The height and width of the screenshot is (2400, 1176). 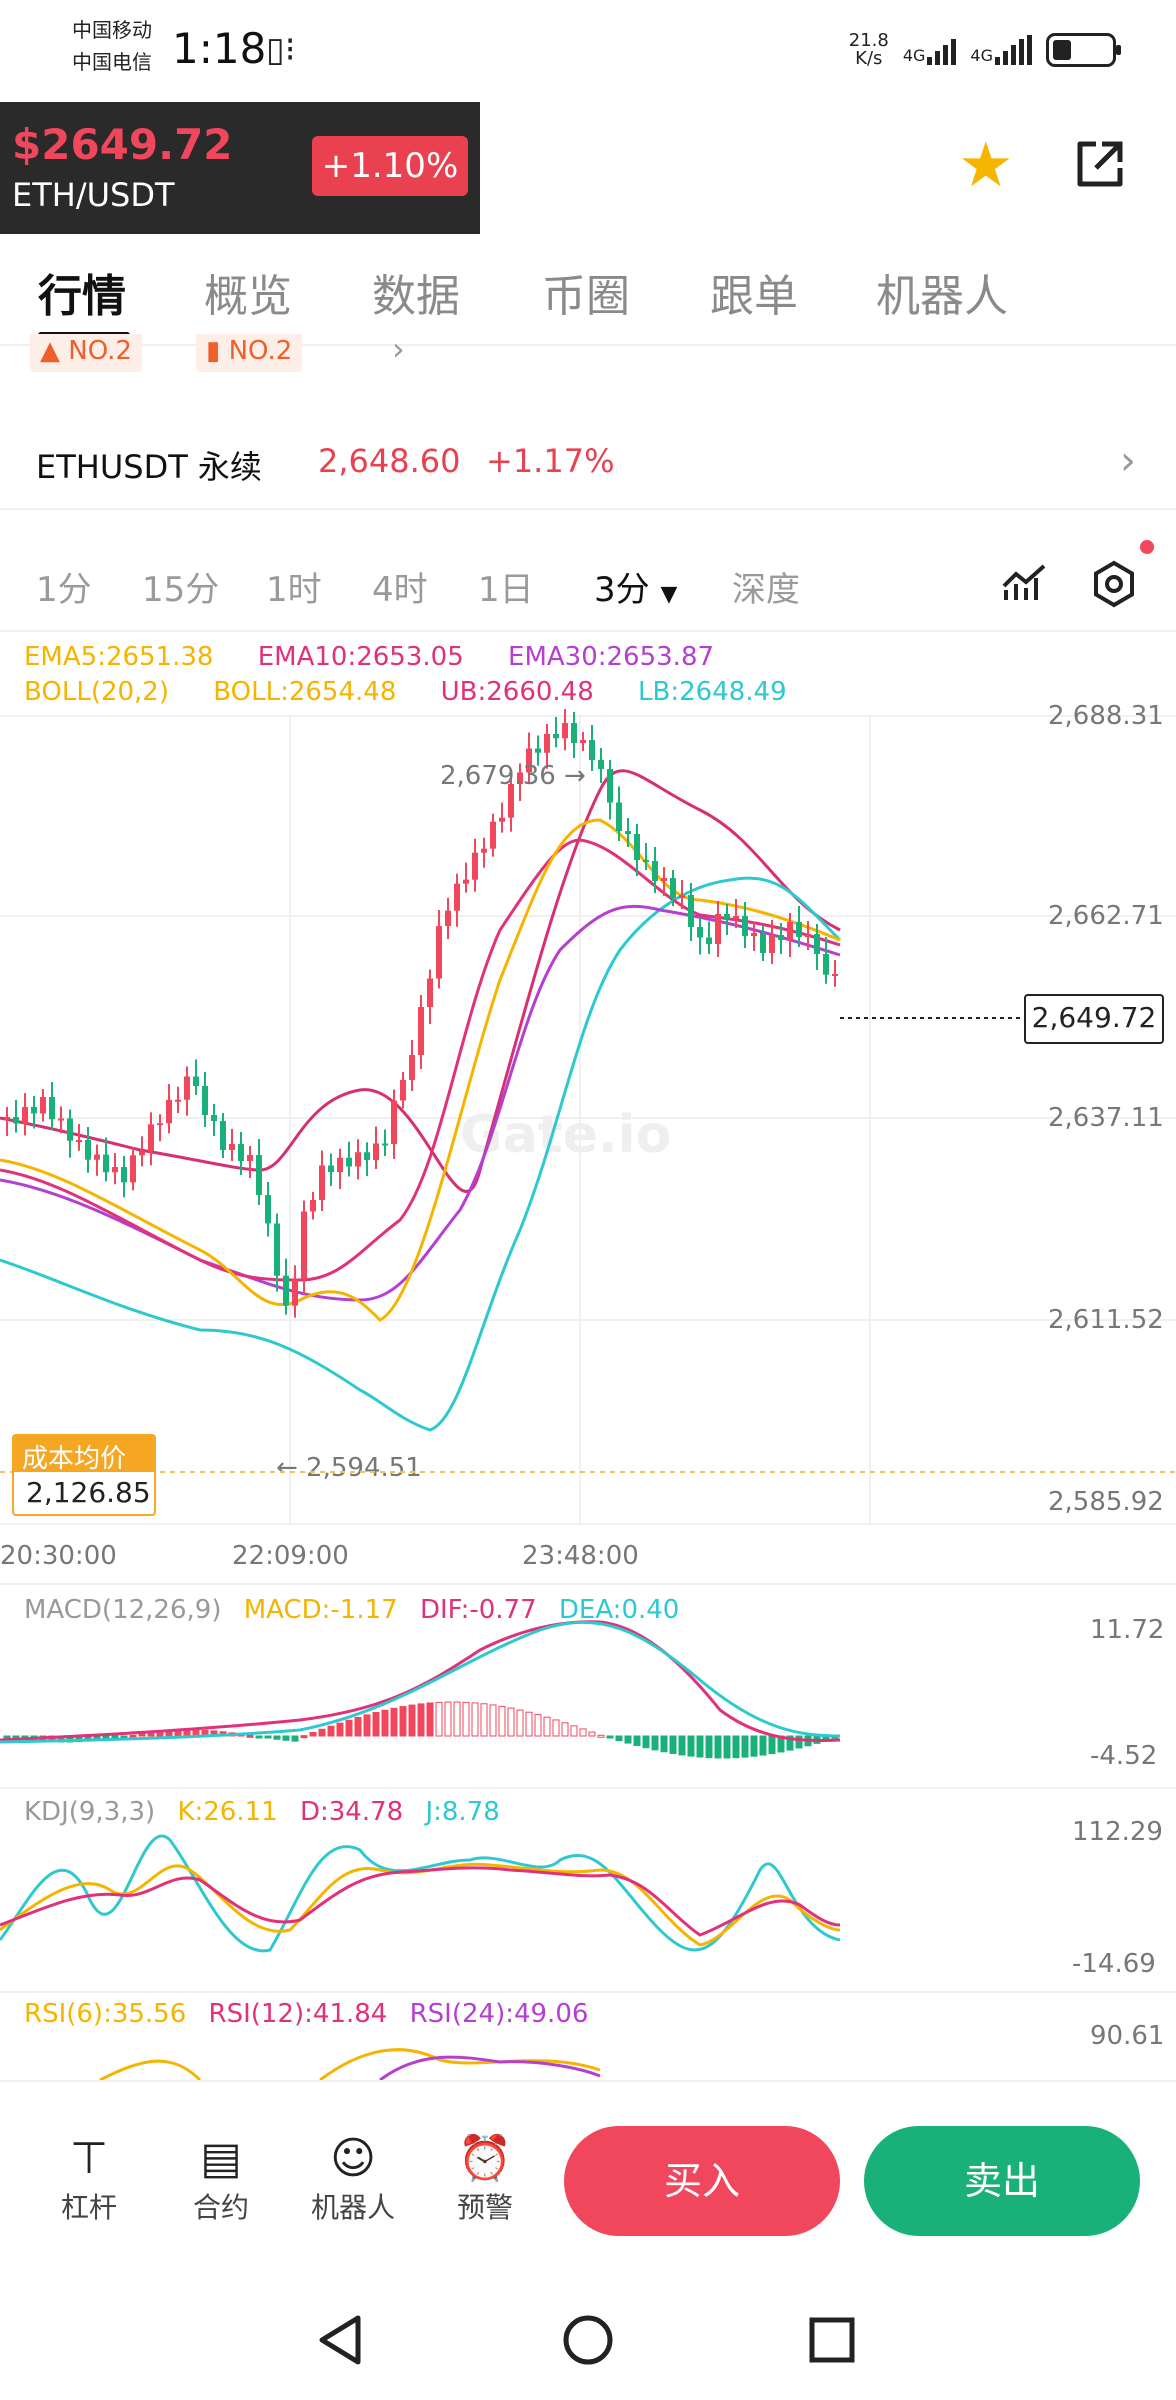 What do you see at coordinates (64, 586) in the screenshot?
I see `interval-1m: 1分` at bounding box center [64, 586].